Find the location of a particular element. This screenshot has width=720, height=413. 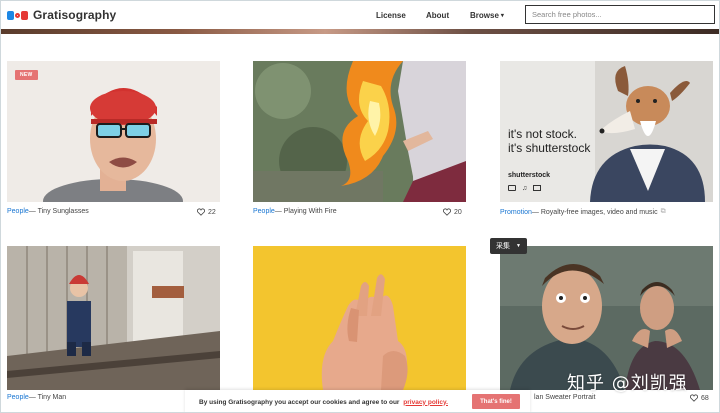

logo-icon is located at coordinates (17, 15).